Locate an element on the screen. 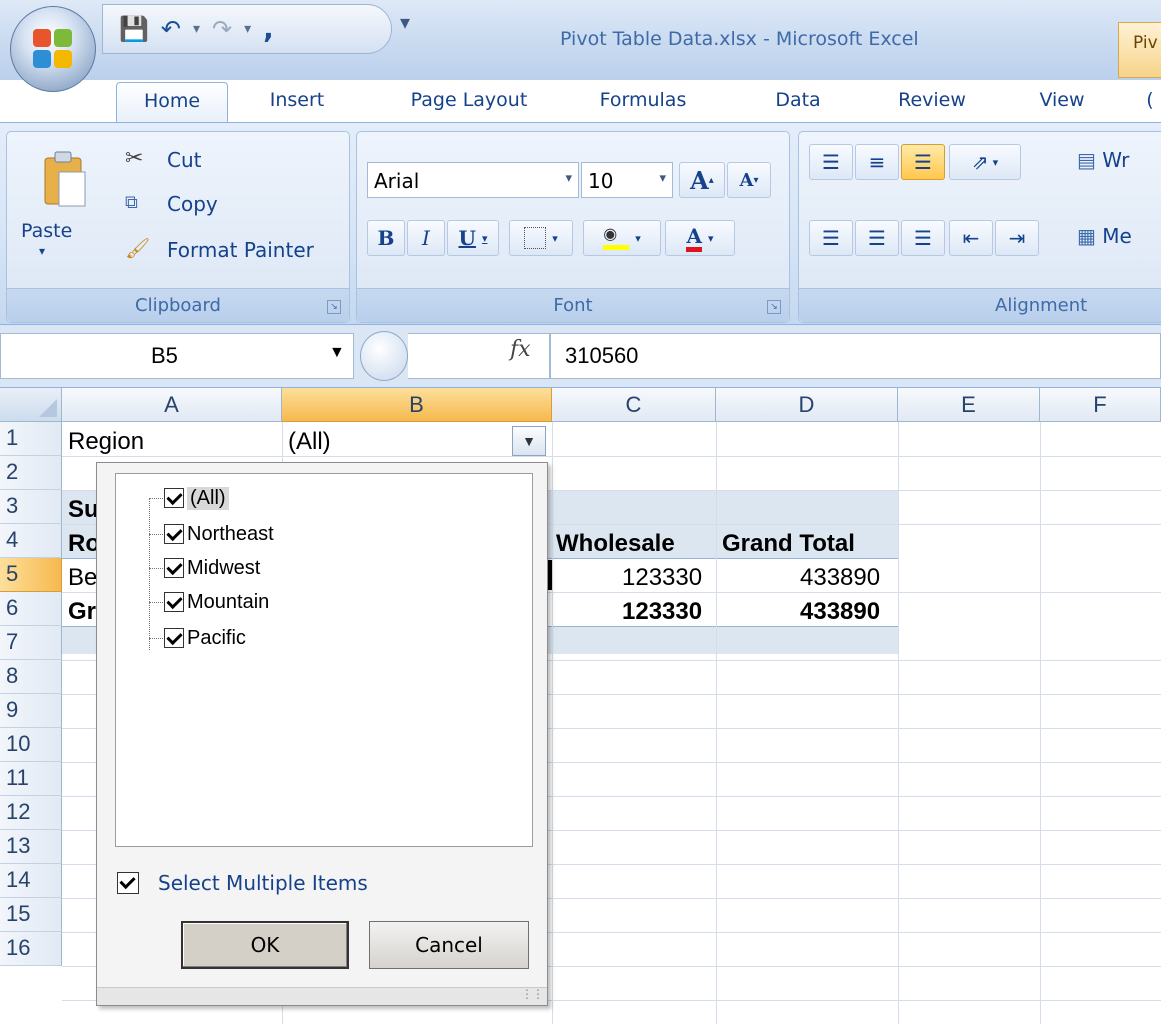 The height and width of the screenshot is (1024, 1161). tab-formulas: Formulas is located at coordinates (643, 102).